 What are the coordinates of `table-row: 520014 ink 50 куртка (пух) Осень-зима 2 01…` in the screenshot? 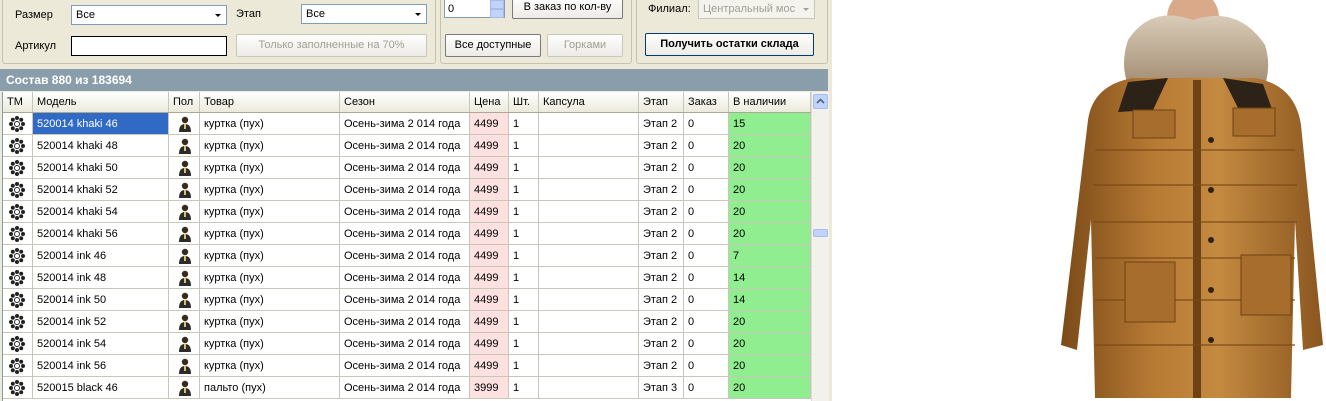 It's located at (407, 300).